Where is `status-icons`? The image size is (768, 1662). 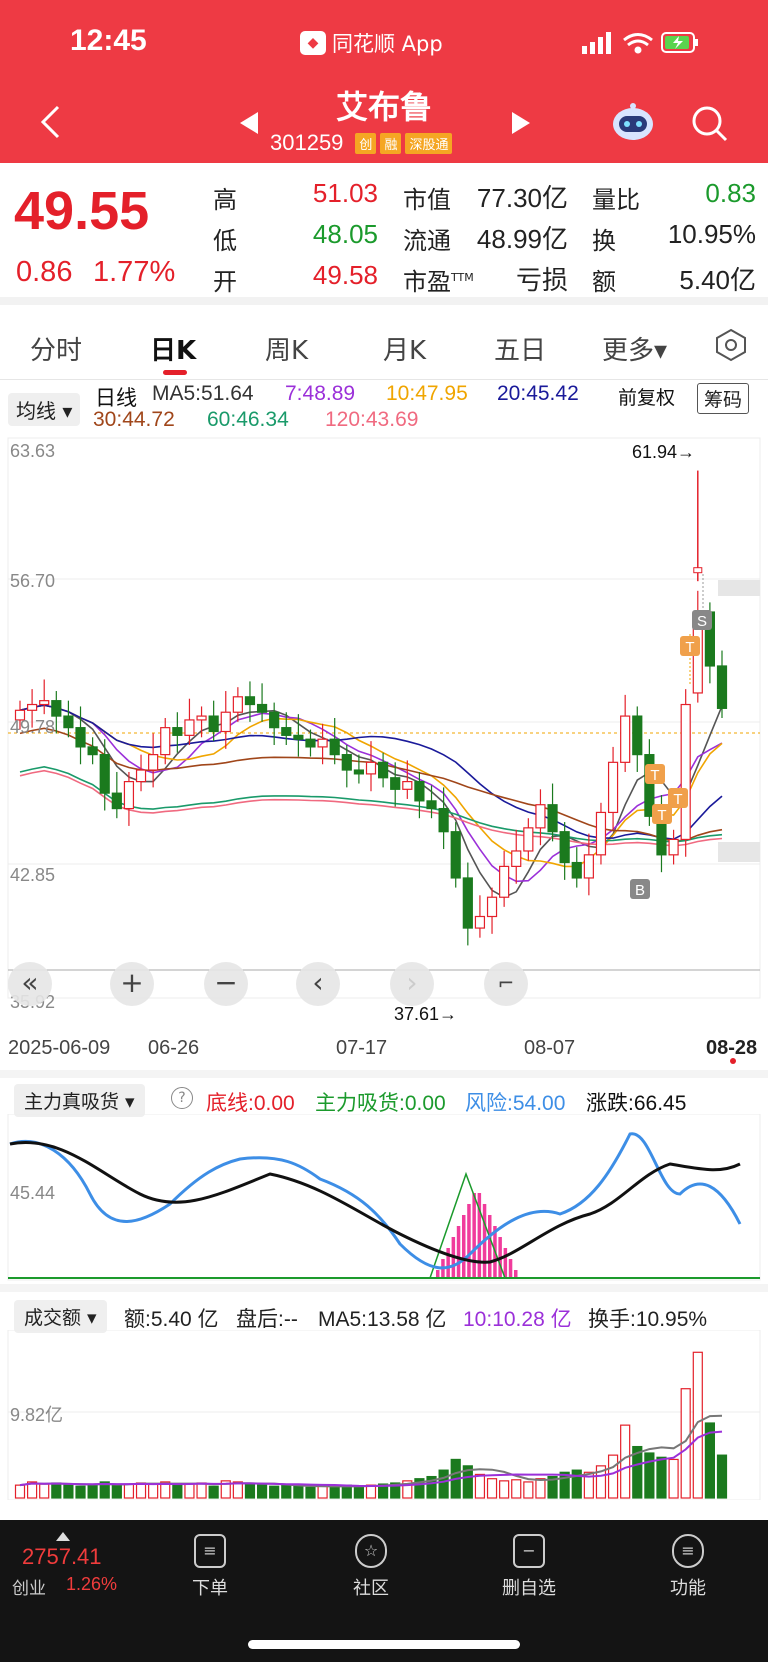 status-icons is located at coordinates (640, 43).